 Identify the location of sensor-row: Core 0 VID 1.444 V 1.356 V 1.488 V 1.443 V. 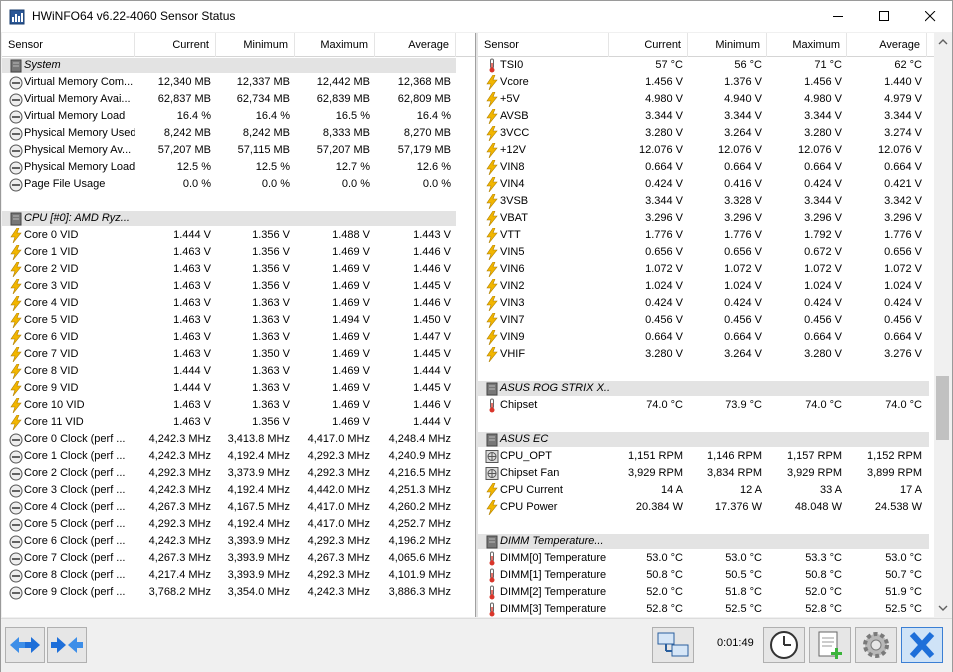
(238, 235).